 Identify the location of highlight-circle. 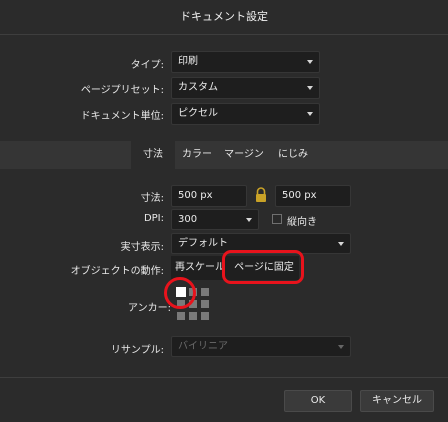
(180, 293).